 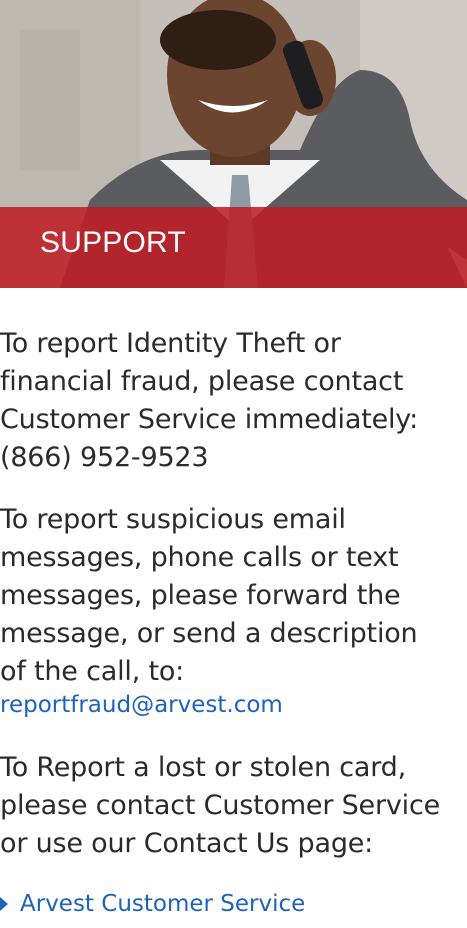 I want to click on report-fraud-email-link: reportfraud@arvest.com, so click(x=141, y=705).